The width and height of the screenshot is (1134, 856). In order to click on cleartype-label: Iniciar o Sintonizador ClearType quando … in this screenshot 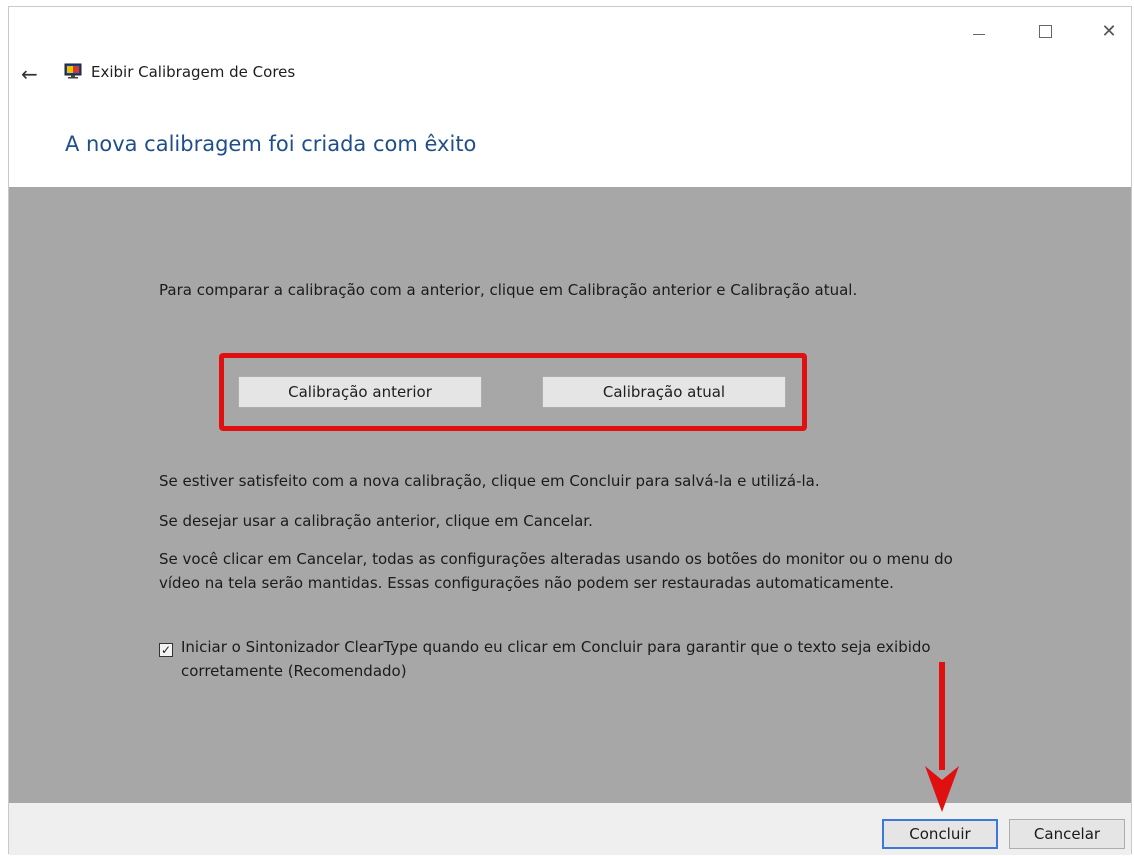, I will do `click(581, 659)`.